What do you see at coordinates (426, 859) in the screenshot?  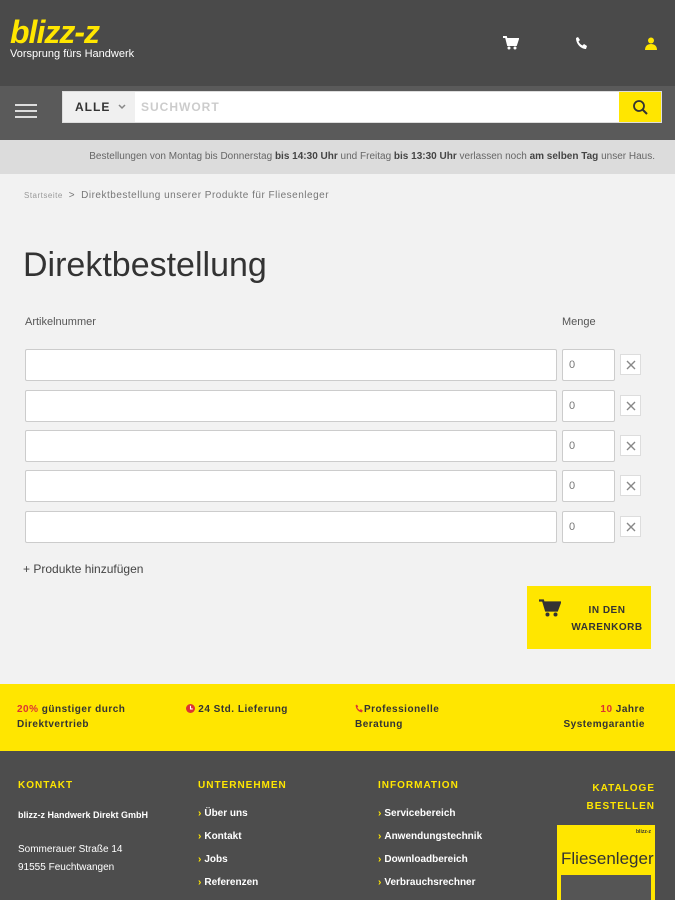 I see `footer-link-label: Downloadbereich` at bounding box center [426, 859].